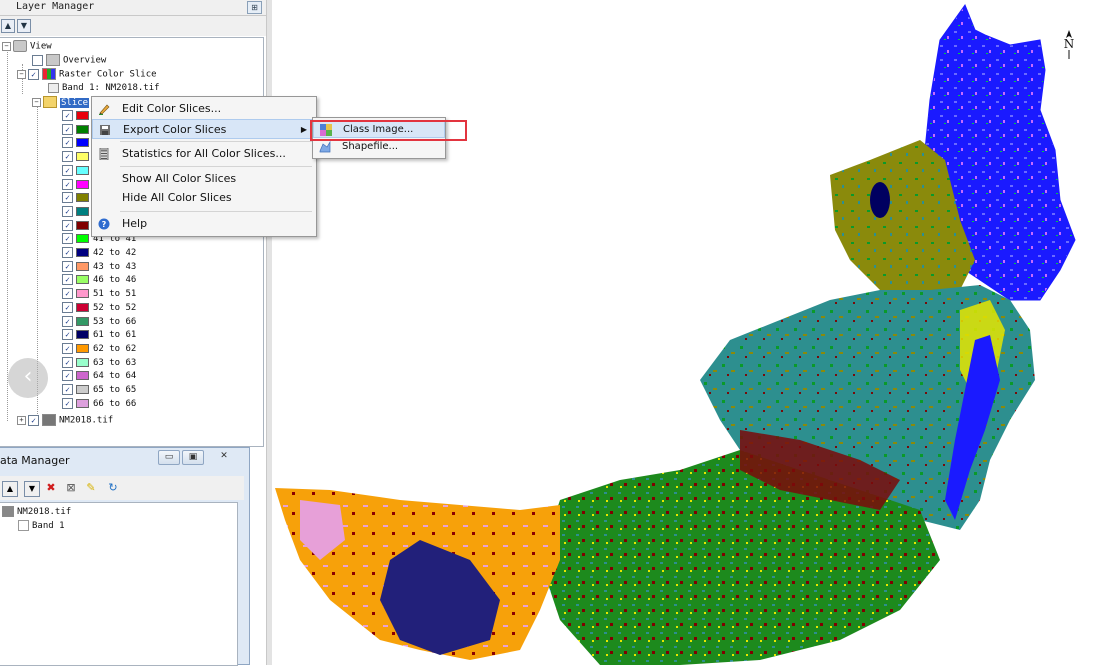  Describe the element at coordinates (115, 348) in the screenshot. I see `slice-label: 62 to 62` at that location.